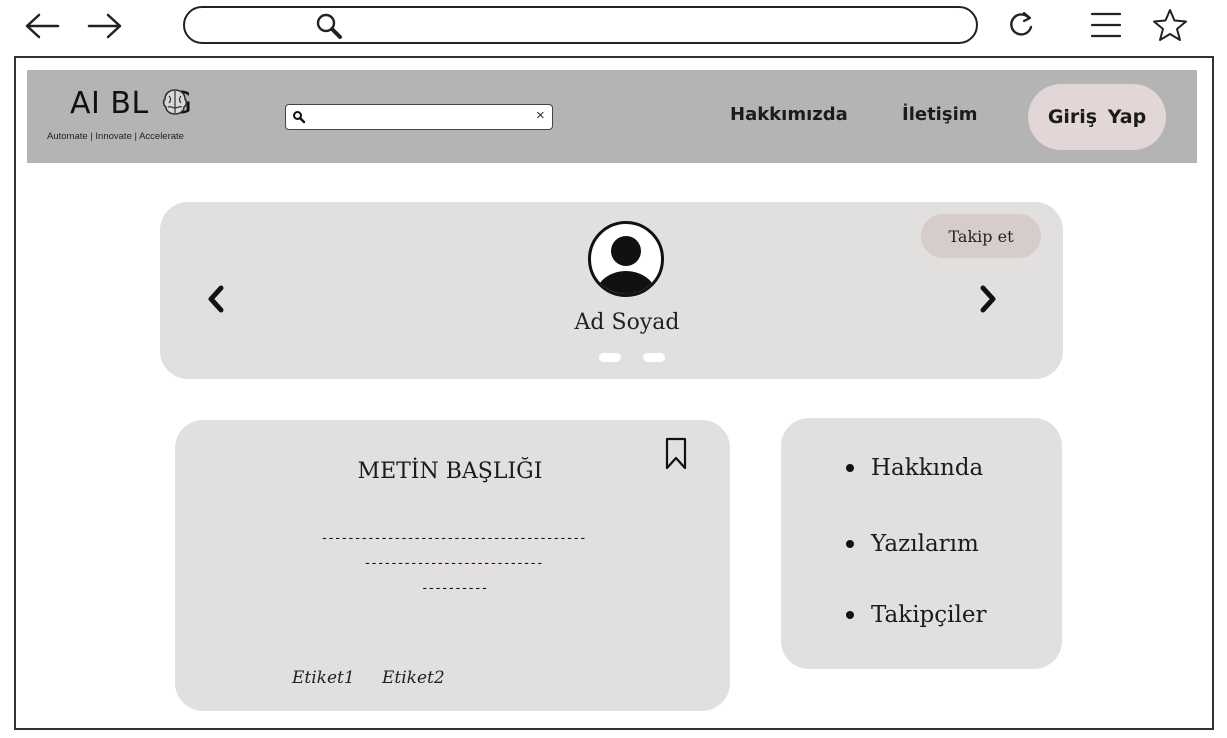 This screenshot has height=738, width=1227. Describe the element at coordinates (105, 26) in the screenshot. I see `forward-arrow-icon` at that location.